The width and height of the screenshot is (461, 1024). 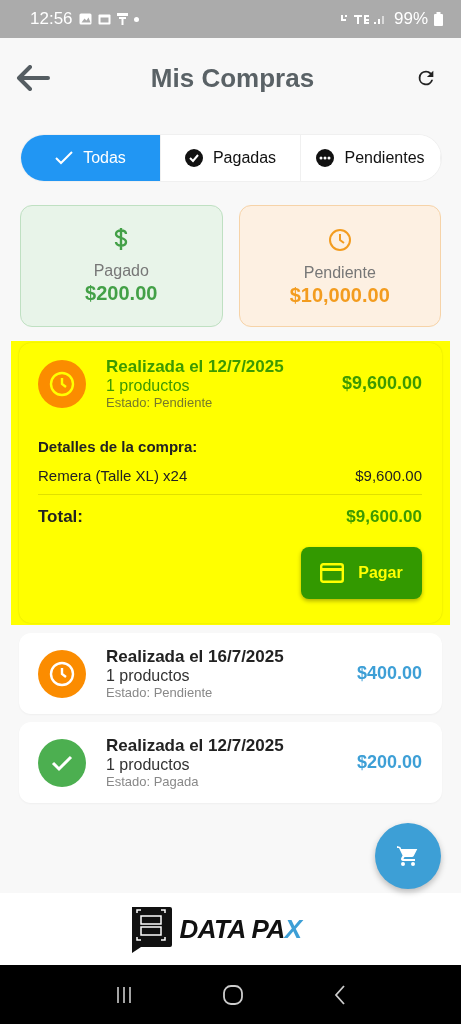 I want to click on summary-amount: $200.00, so click(x=121, y=293).